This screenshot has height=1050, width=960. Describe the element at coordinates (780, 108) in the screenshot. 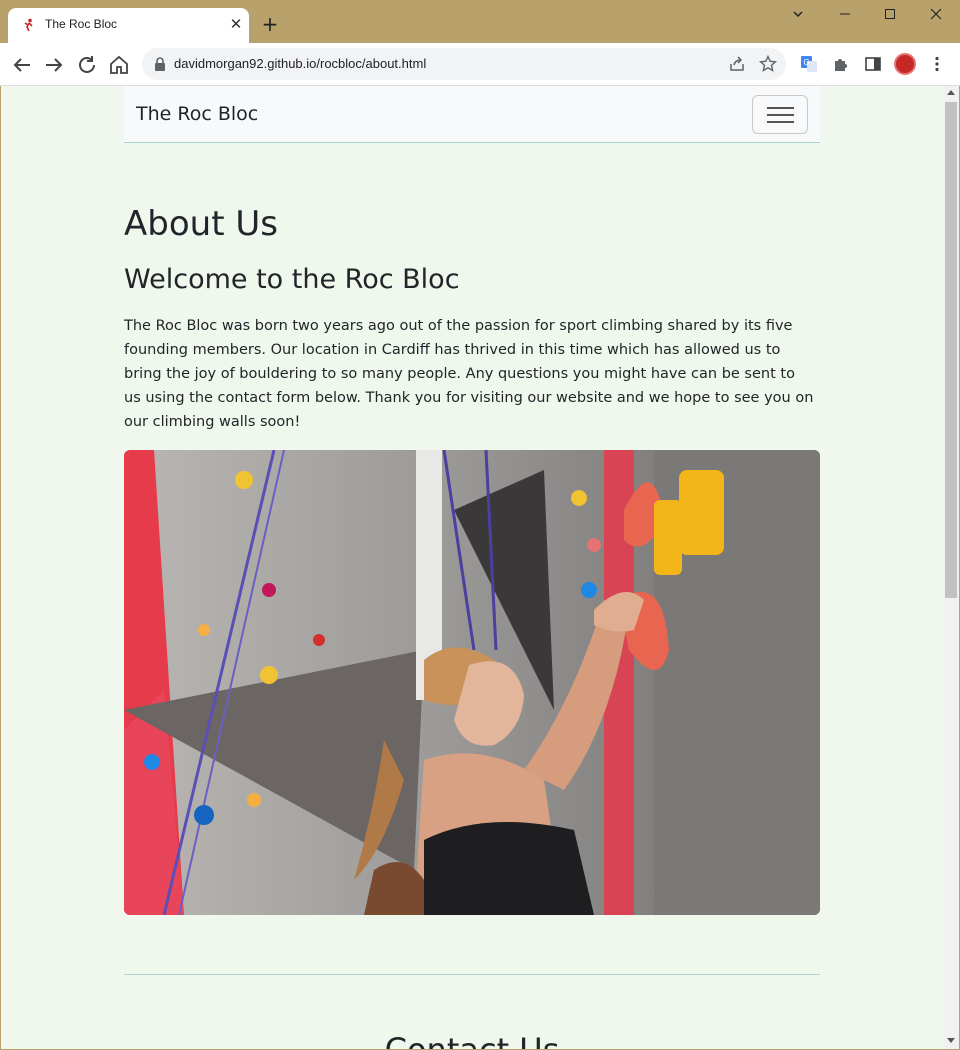

I see `hamburger-menu-icon` at that location.